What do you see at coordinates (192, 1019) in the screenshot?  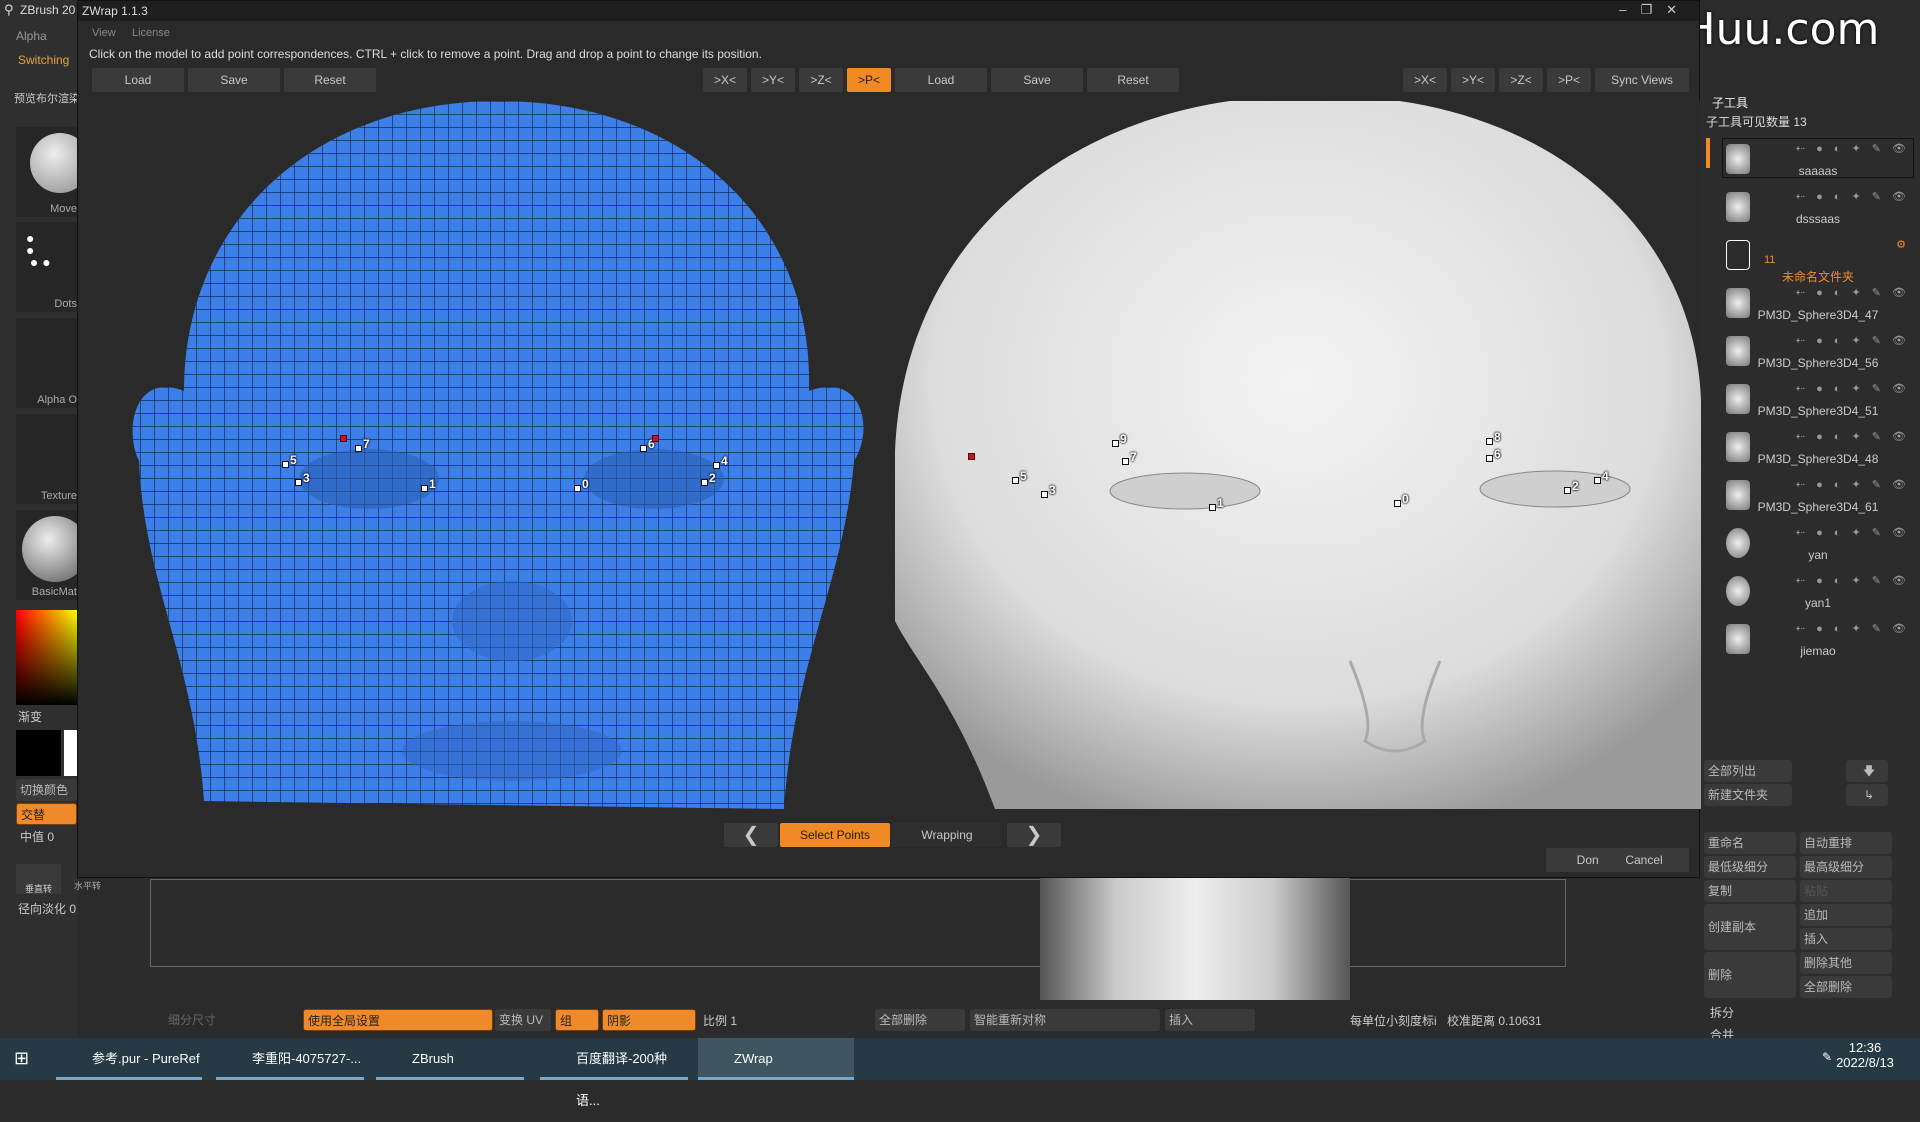 I see `subdiv-size-slider: 细分尺寸` at bounding box center [192, 1019].